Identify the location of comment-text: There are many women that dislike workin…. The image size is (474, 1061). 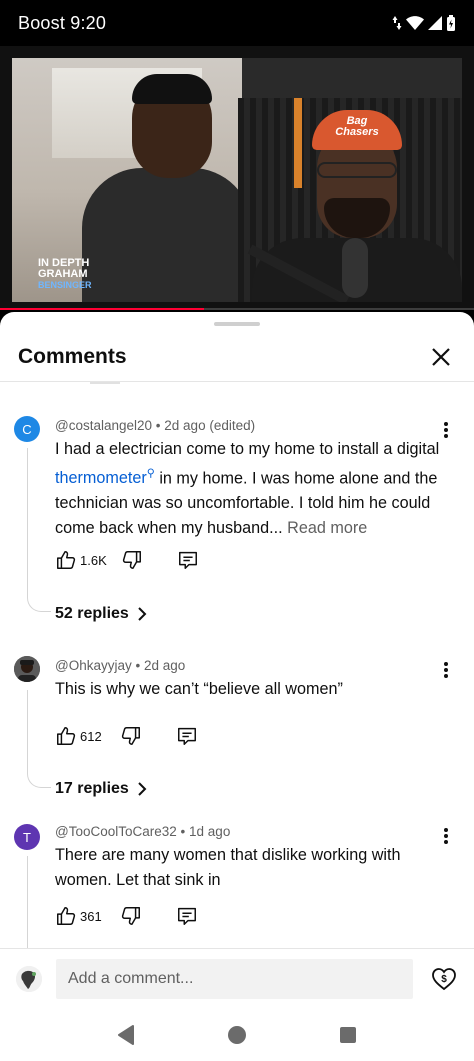
(228, 867).